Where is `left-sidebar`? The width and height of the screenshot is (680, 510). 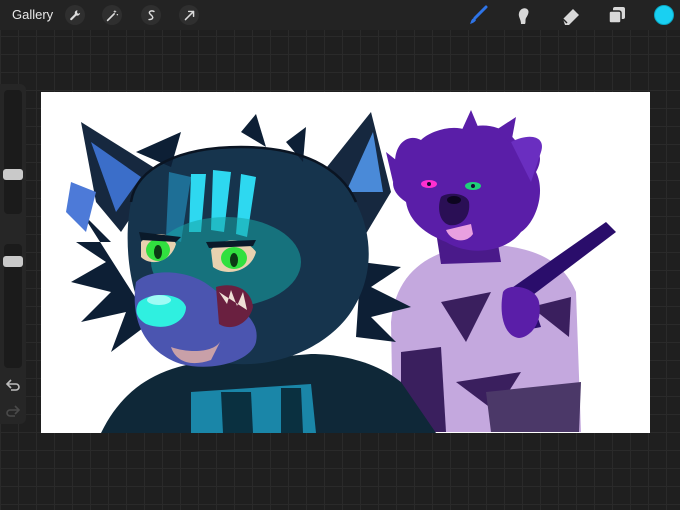
left-sidebar is located at coordinates (13, 254).